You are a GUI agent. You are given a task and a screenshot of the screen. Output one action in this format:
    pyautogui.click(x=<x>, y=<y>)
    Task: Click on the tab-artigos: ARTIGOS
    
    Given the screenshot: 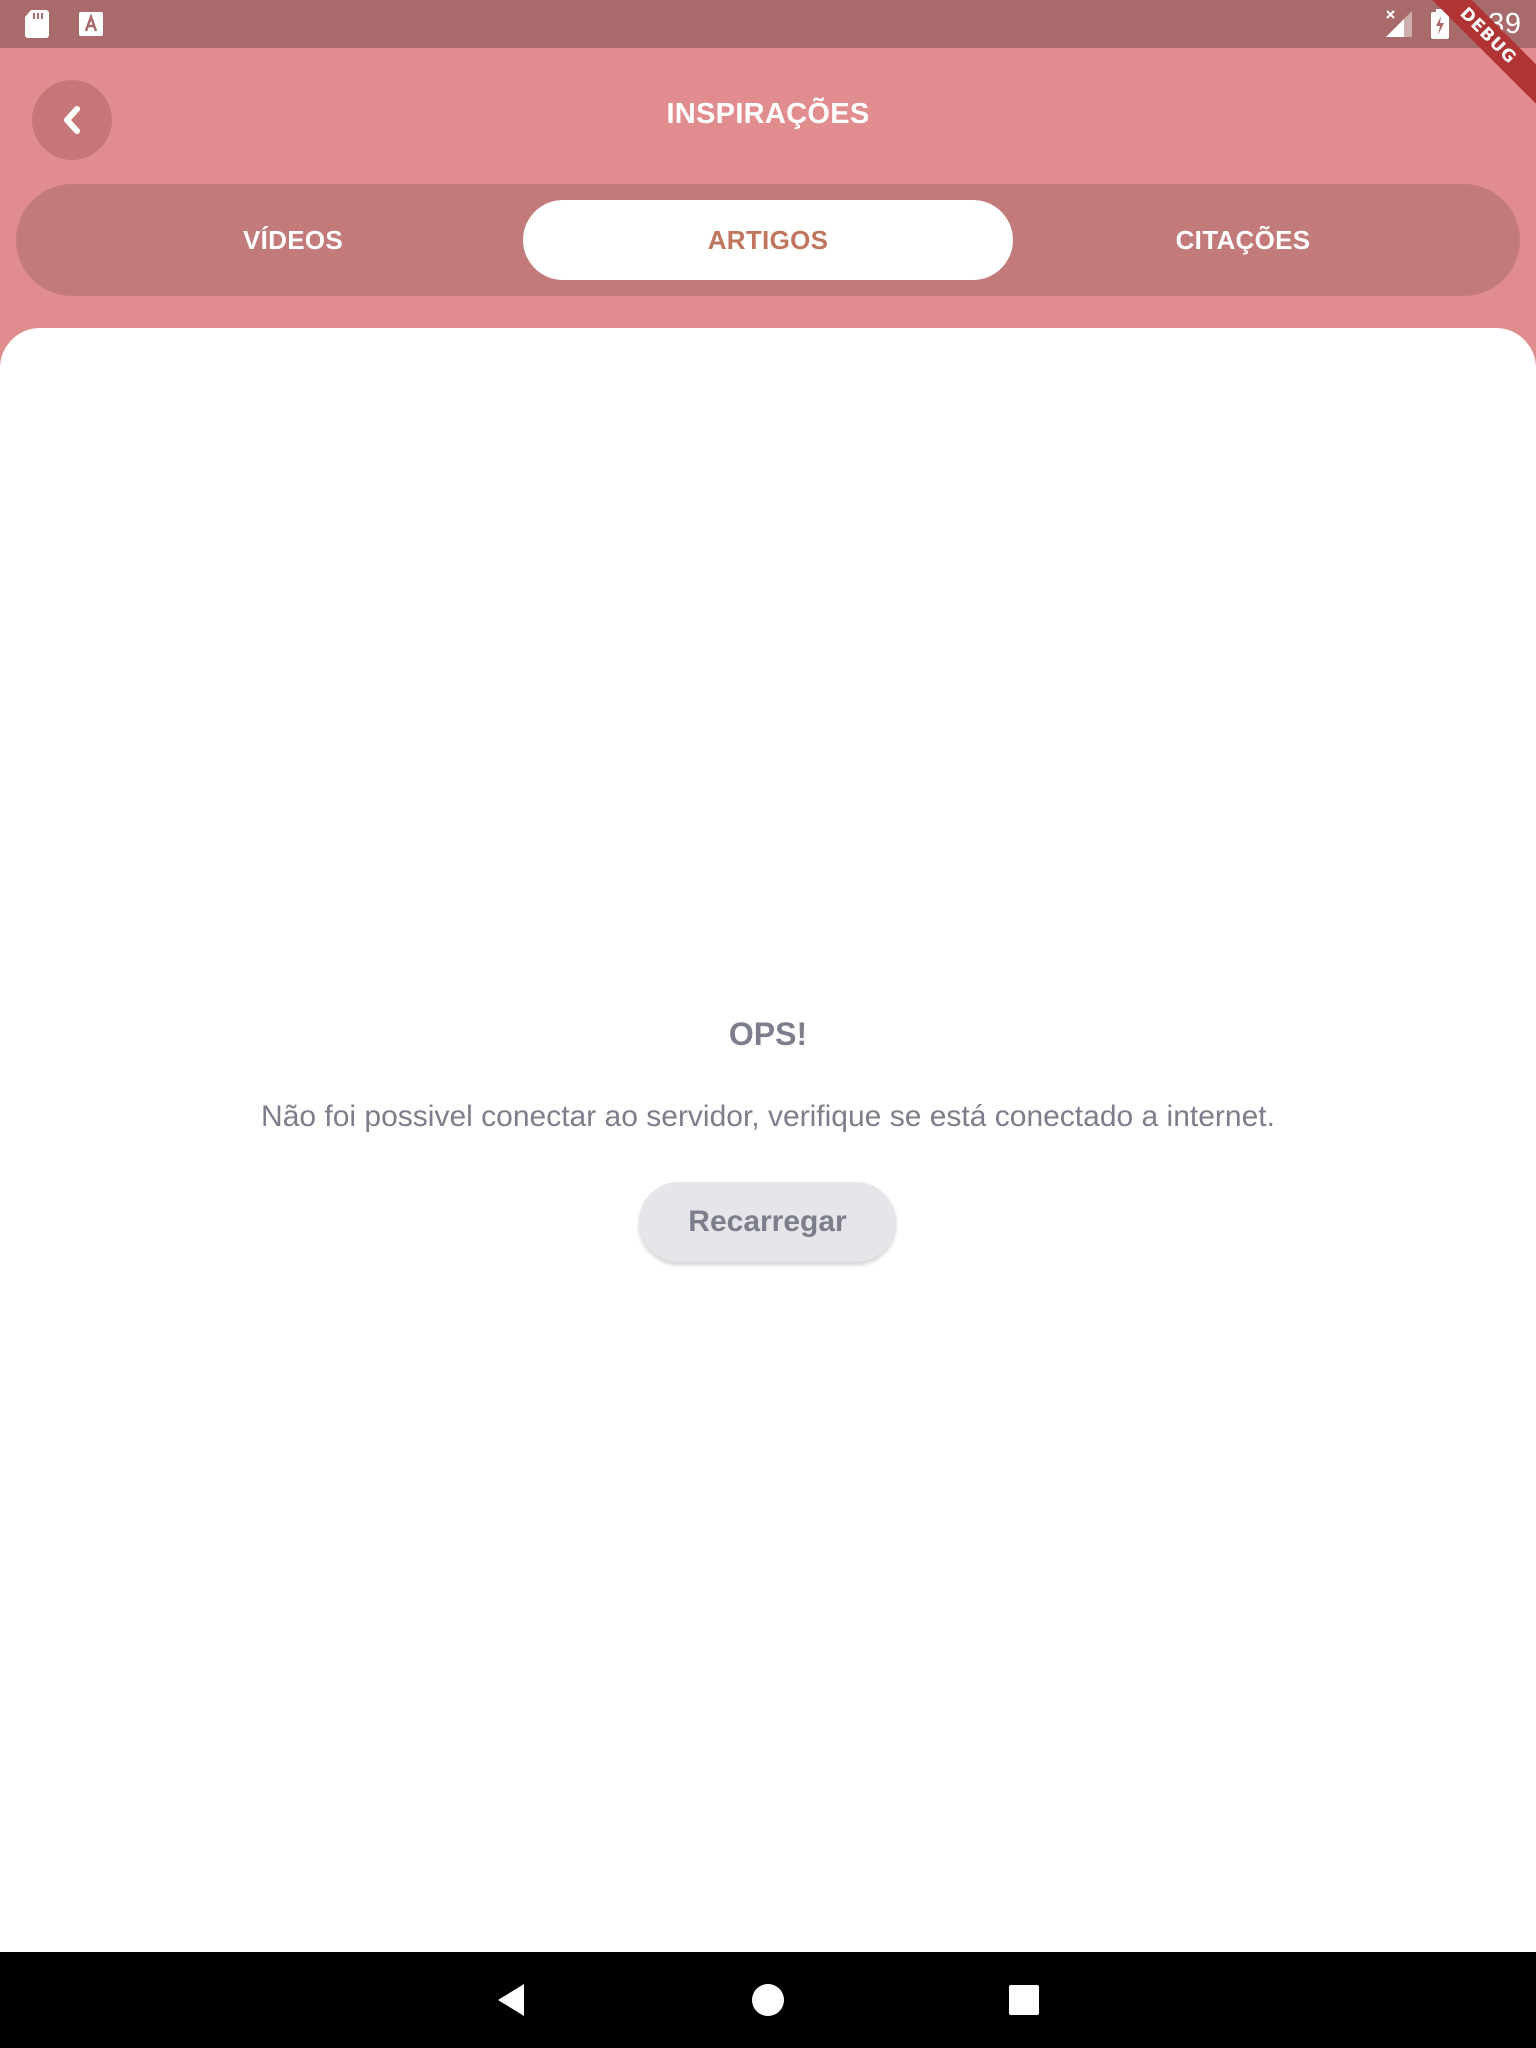 What is the action you would take?
    pyautogui.click(x=768, y=240)
    